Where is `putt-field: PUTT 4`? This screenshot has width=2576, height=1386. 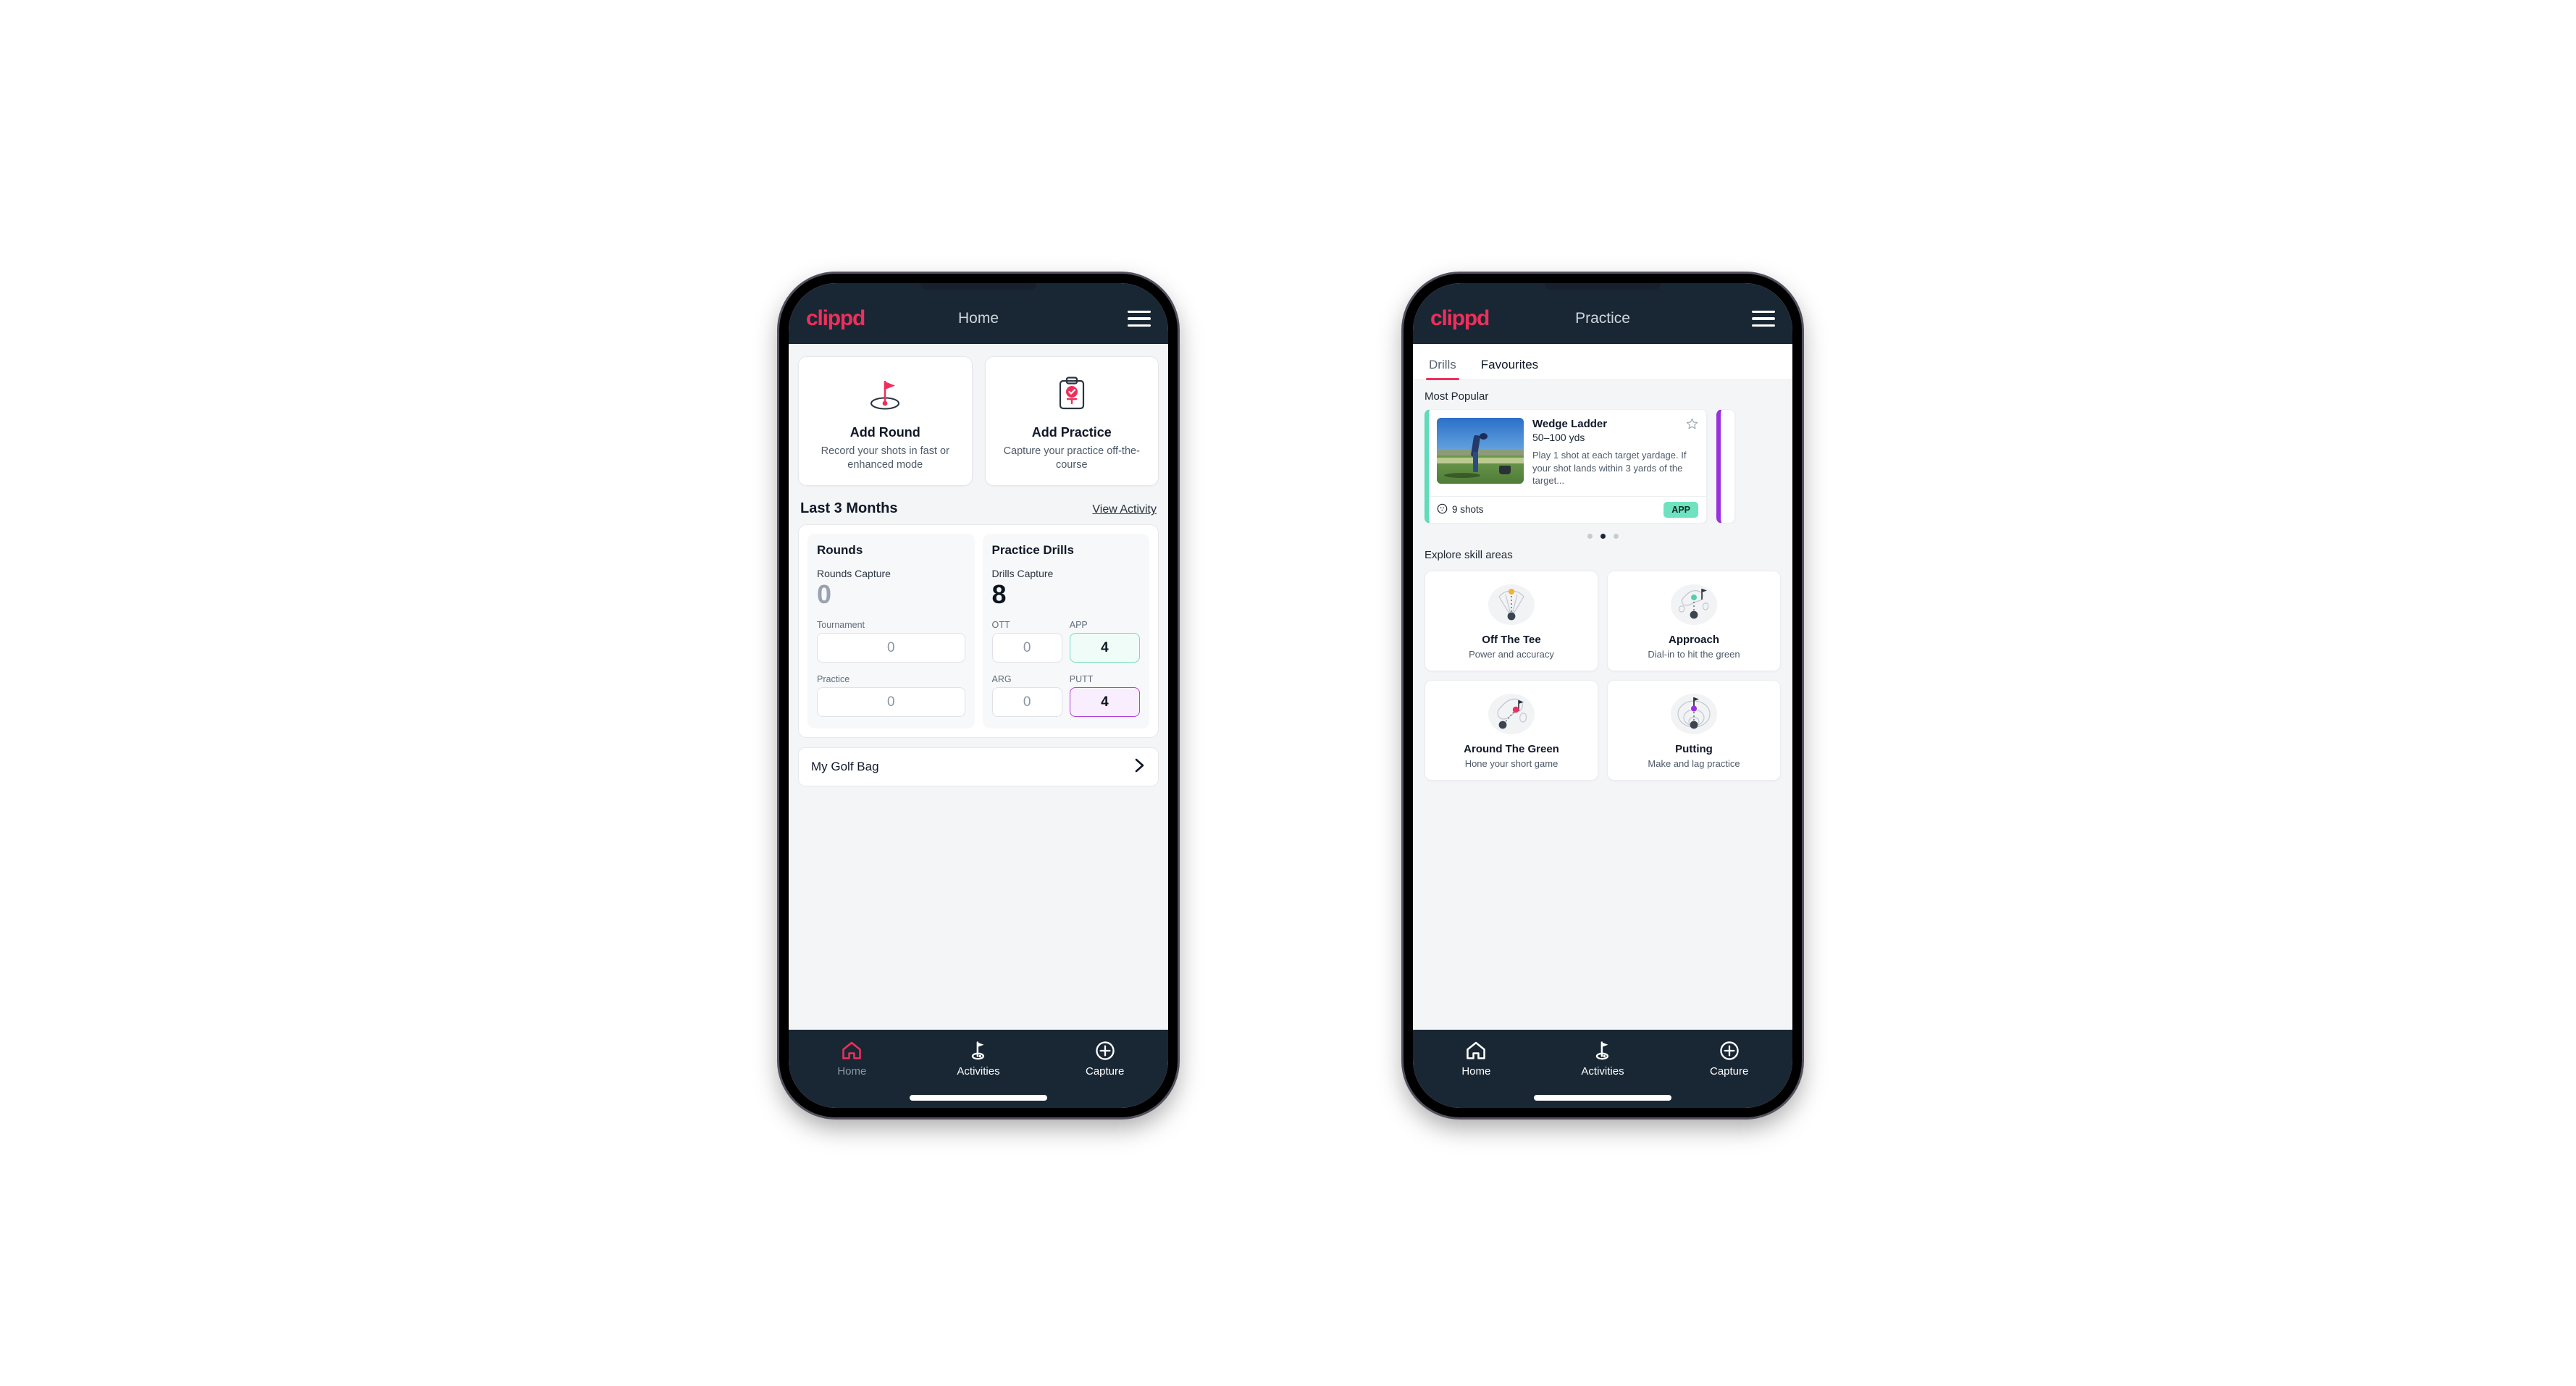
putt-field: PUTT 4 is located at coordinates (1104, 696).